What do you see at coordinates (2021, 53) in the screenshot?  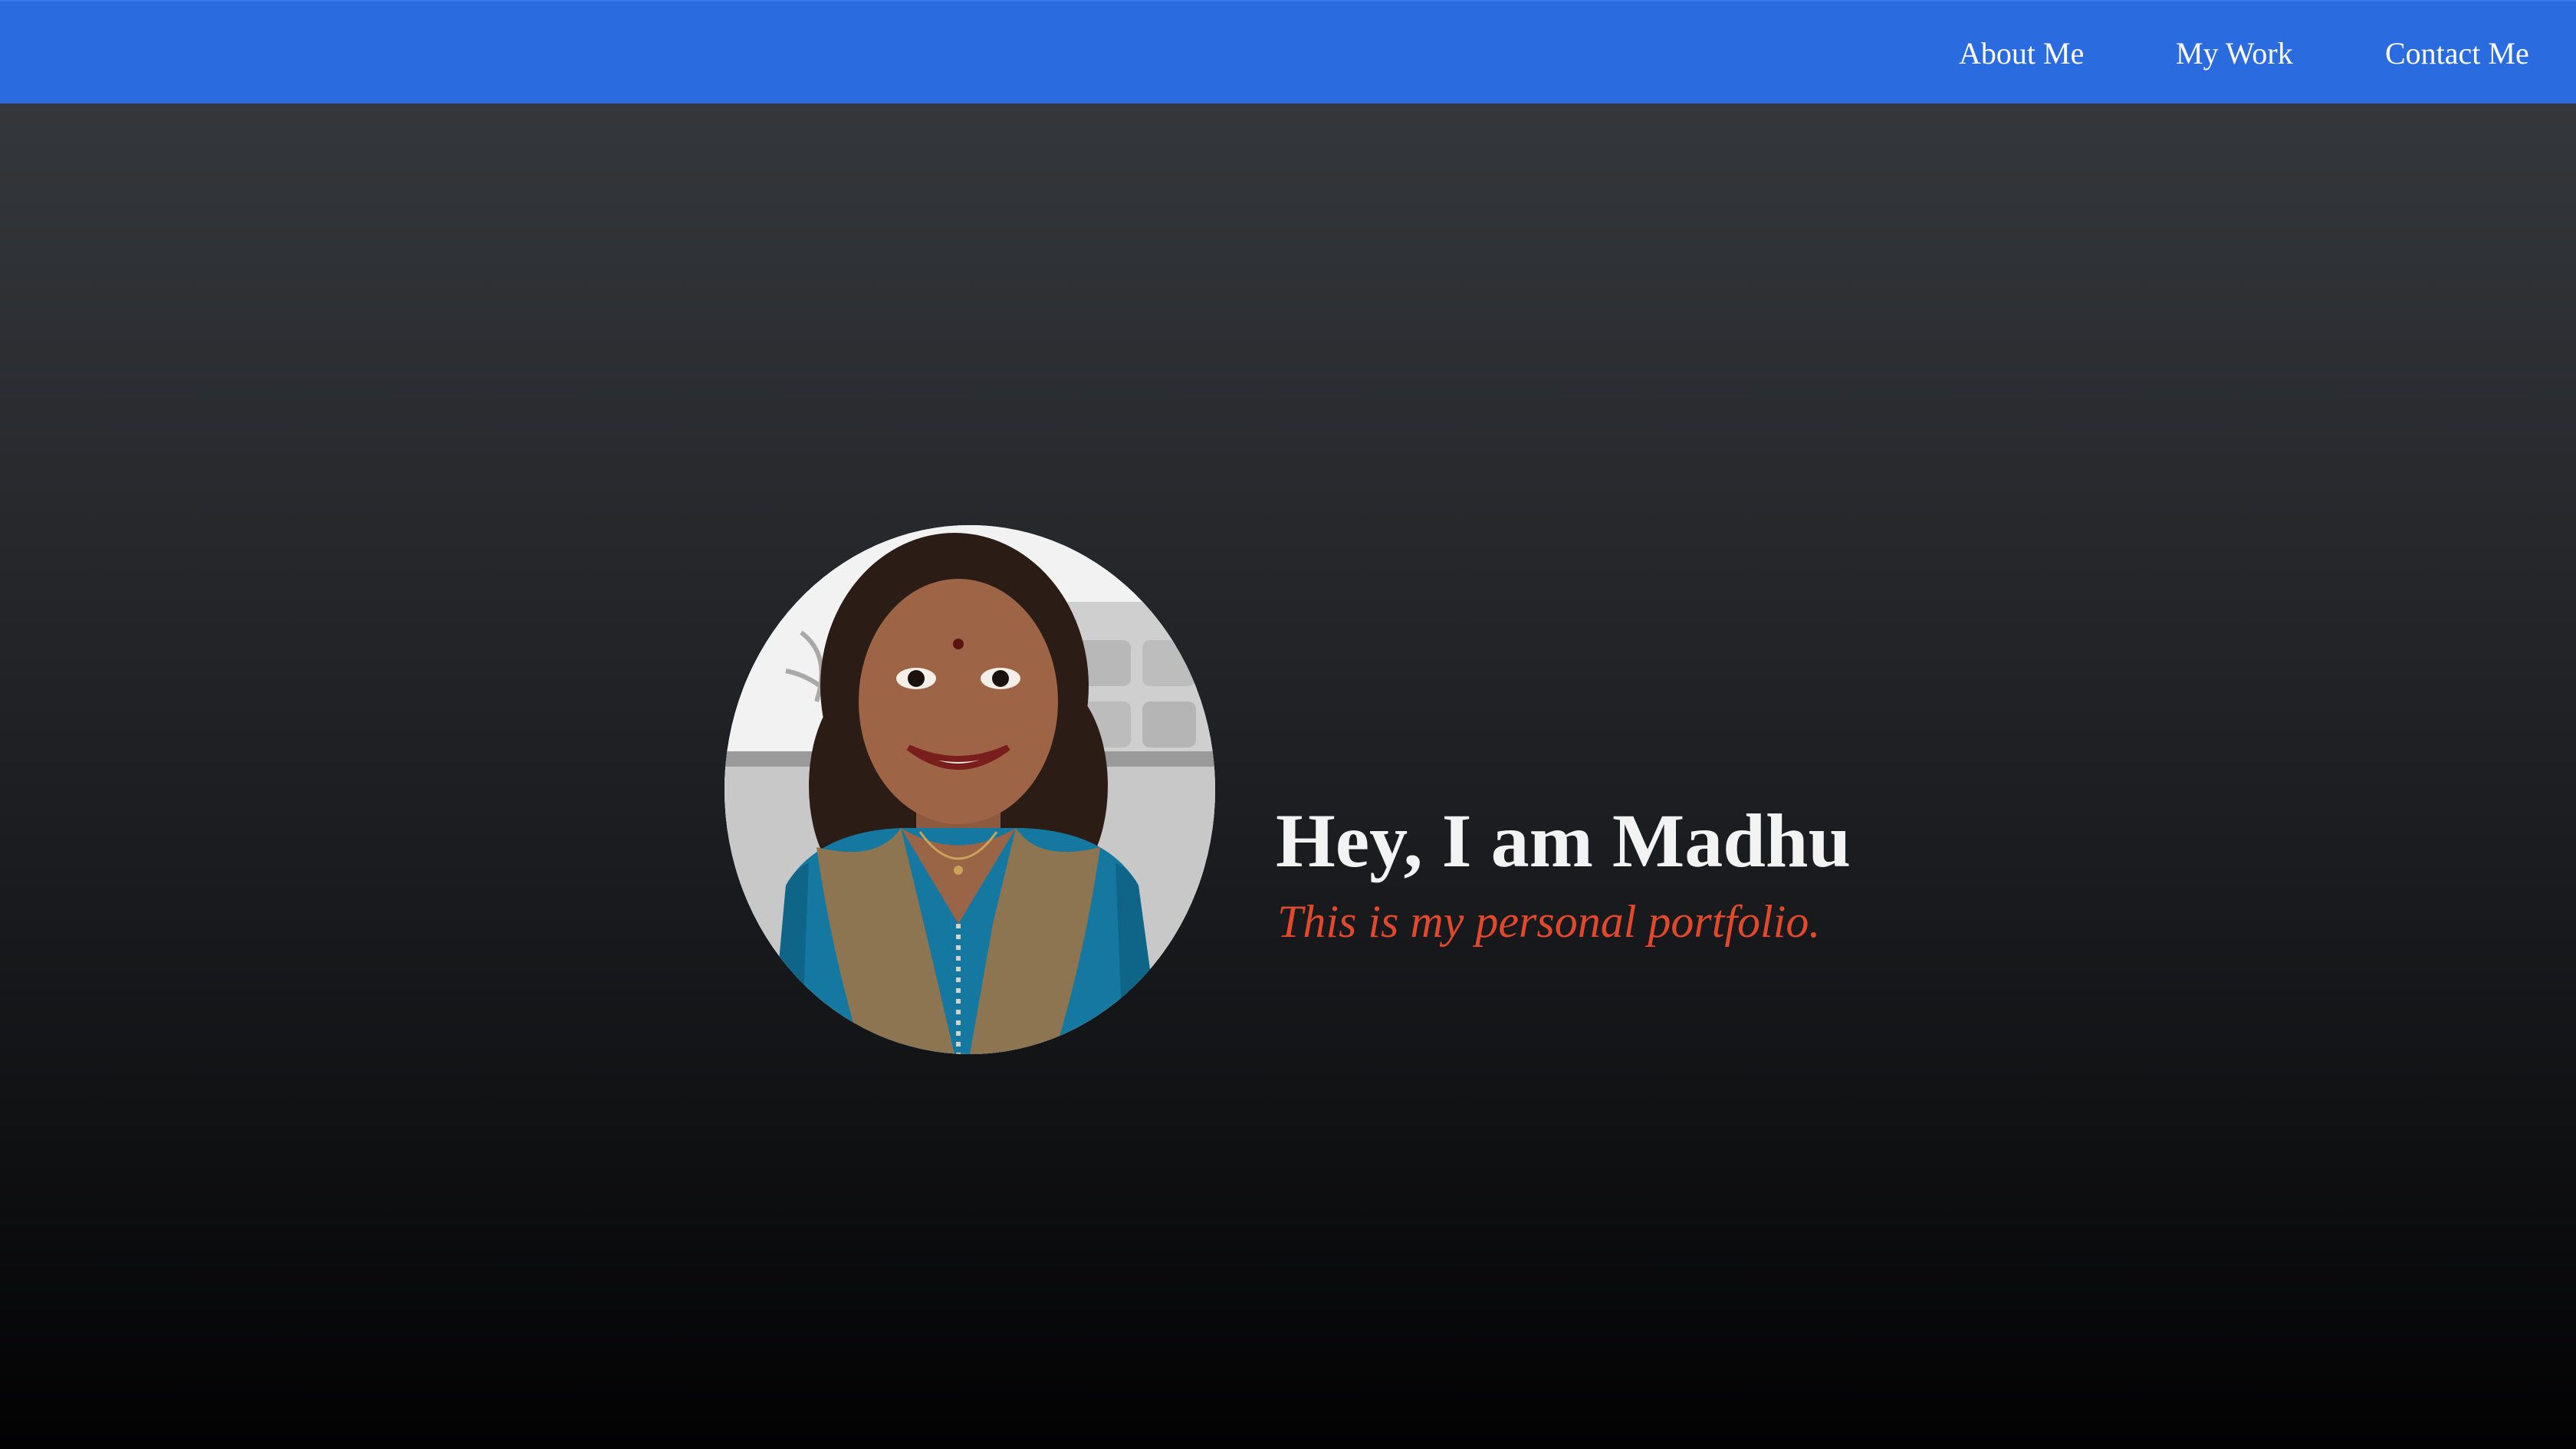 I see `nav-link-about-me: About Me` at bounding box center [2021, 53].